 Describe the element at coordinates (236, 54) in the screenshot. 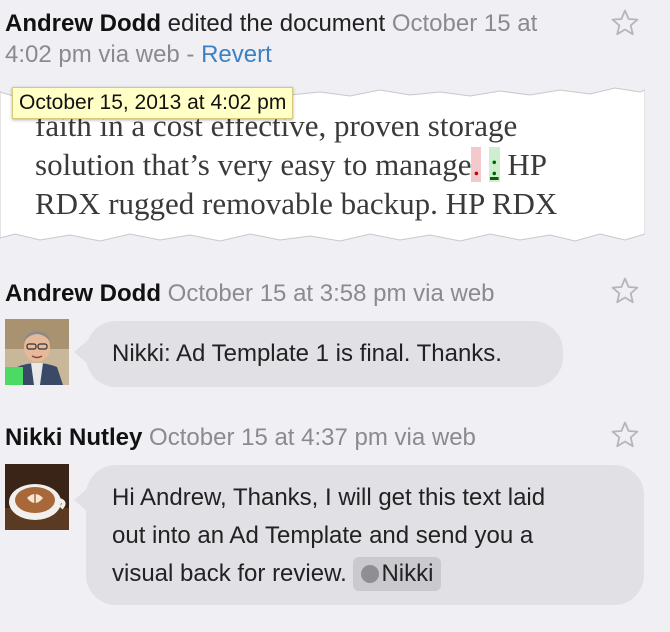

I see `revert-link: Revert` at that location.